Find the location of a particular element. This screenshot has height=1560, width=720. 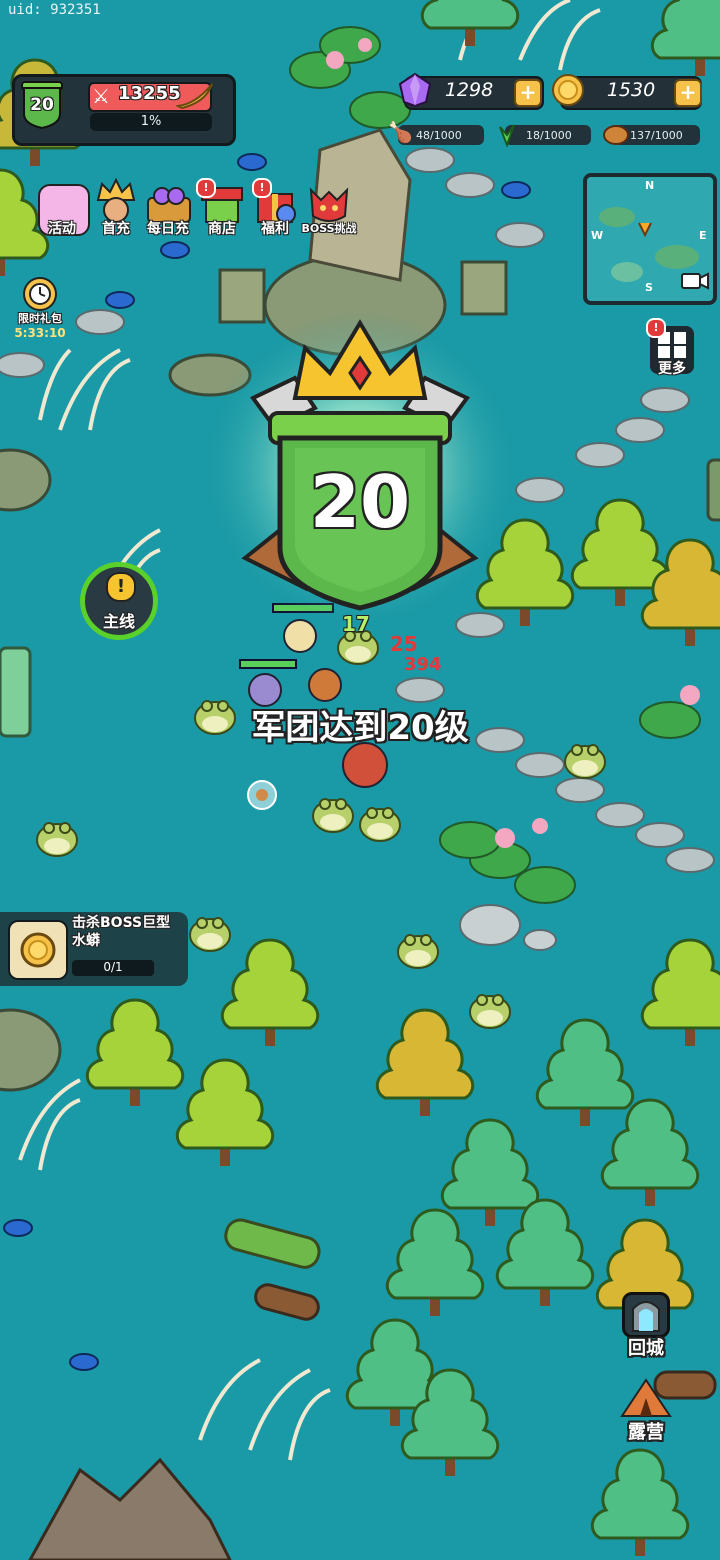

main-quest-label: 主线 is located at coordinates (119, 620).